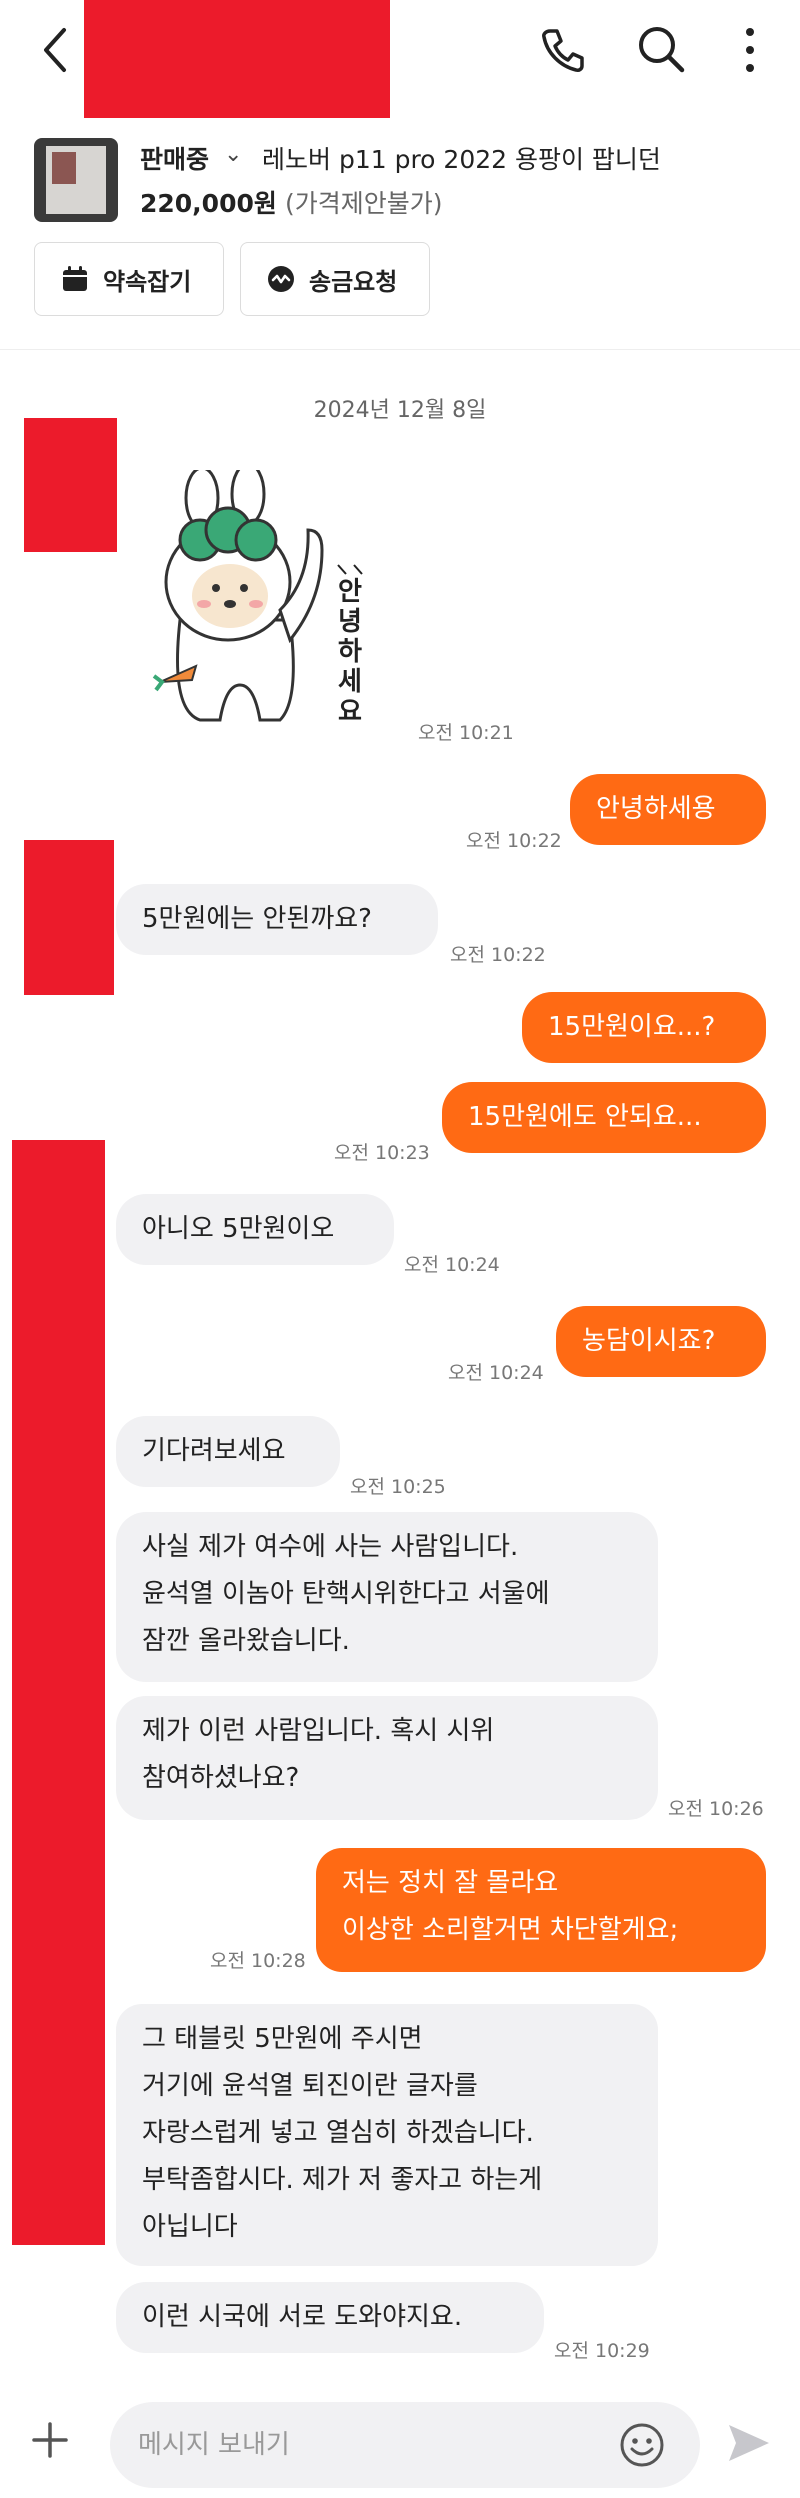  Describe the element at coordinates (318, 1731) in the screenshot. I see `message-line: 제가 이런 사람입니다. 혹시 시위` at that location.